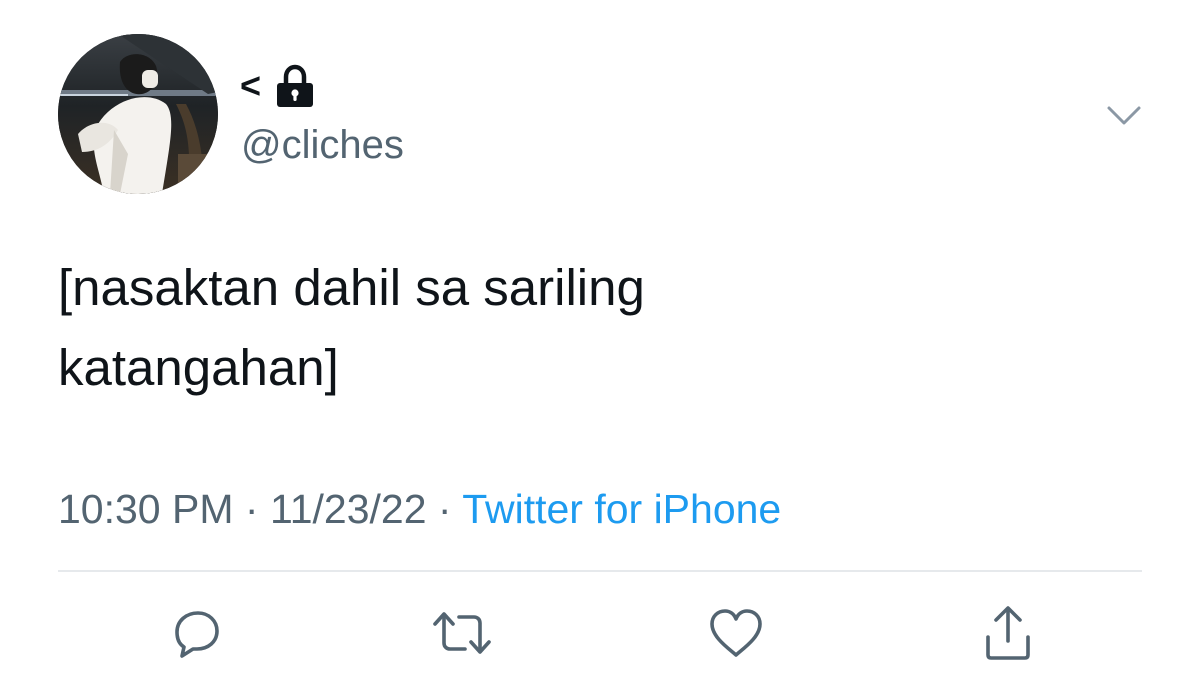  Describe the element at coordinates (250, 86) in the screenshot. I see `display-name: <` at that location.